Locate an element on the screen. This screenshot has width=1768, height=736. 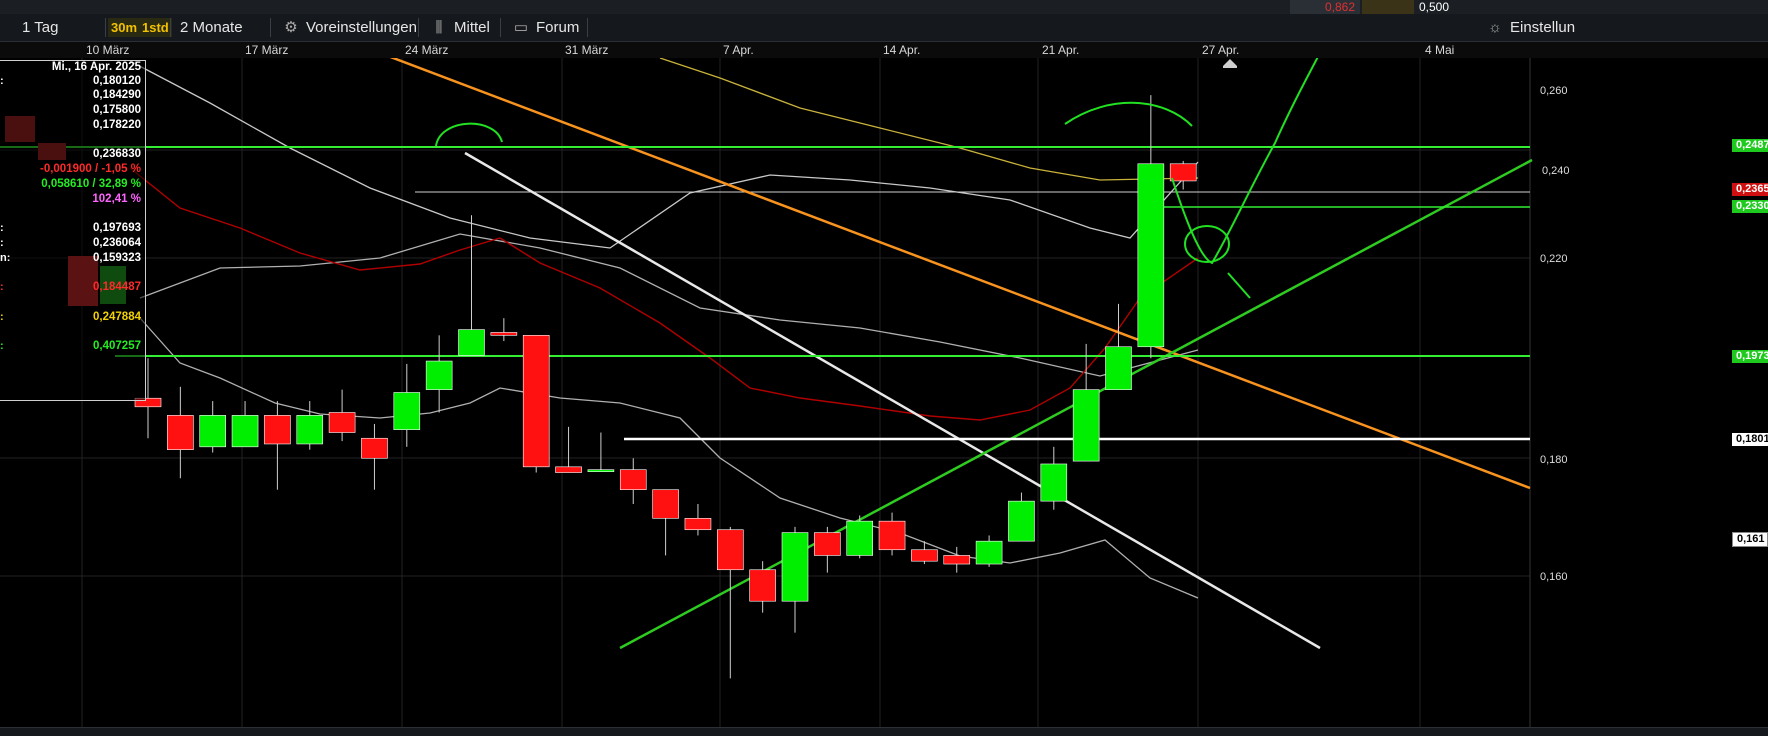
date-tick: 17 März is located at coordinates (267, 50).